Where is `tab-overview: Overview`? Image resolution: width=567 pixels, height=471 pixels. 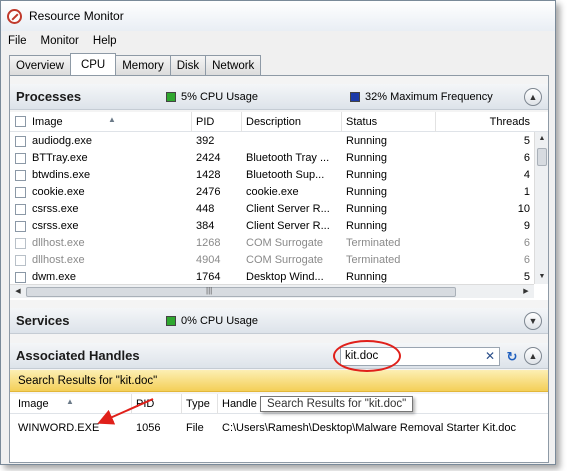
tab-overview: Overview is located at coordinates (40, 65).